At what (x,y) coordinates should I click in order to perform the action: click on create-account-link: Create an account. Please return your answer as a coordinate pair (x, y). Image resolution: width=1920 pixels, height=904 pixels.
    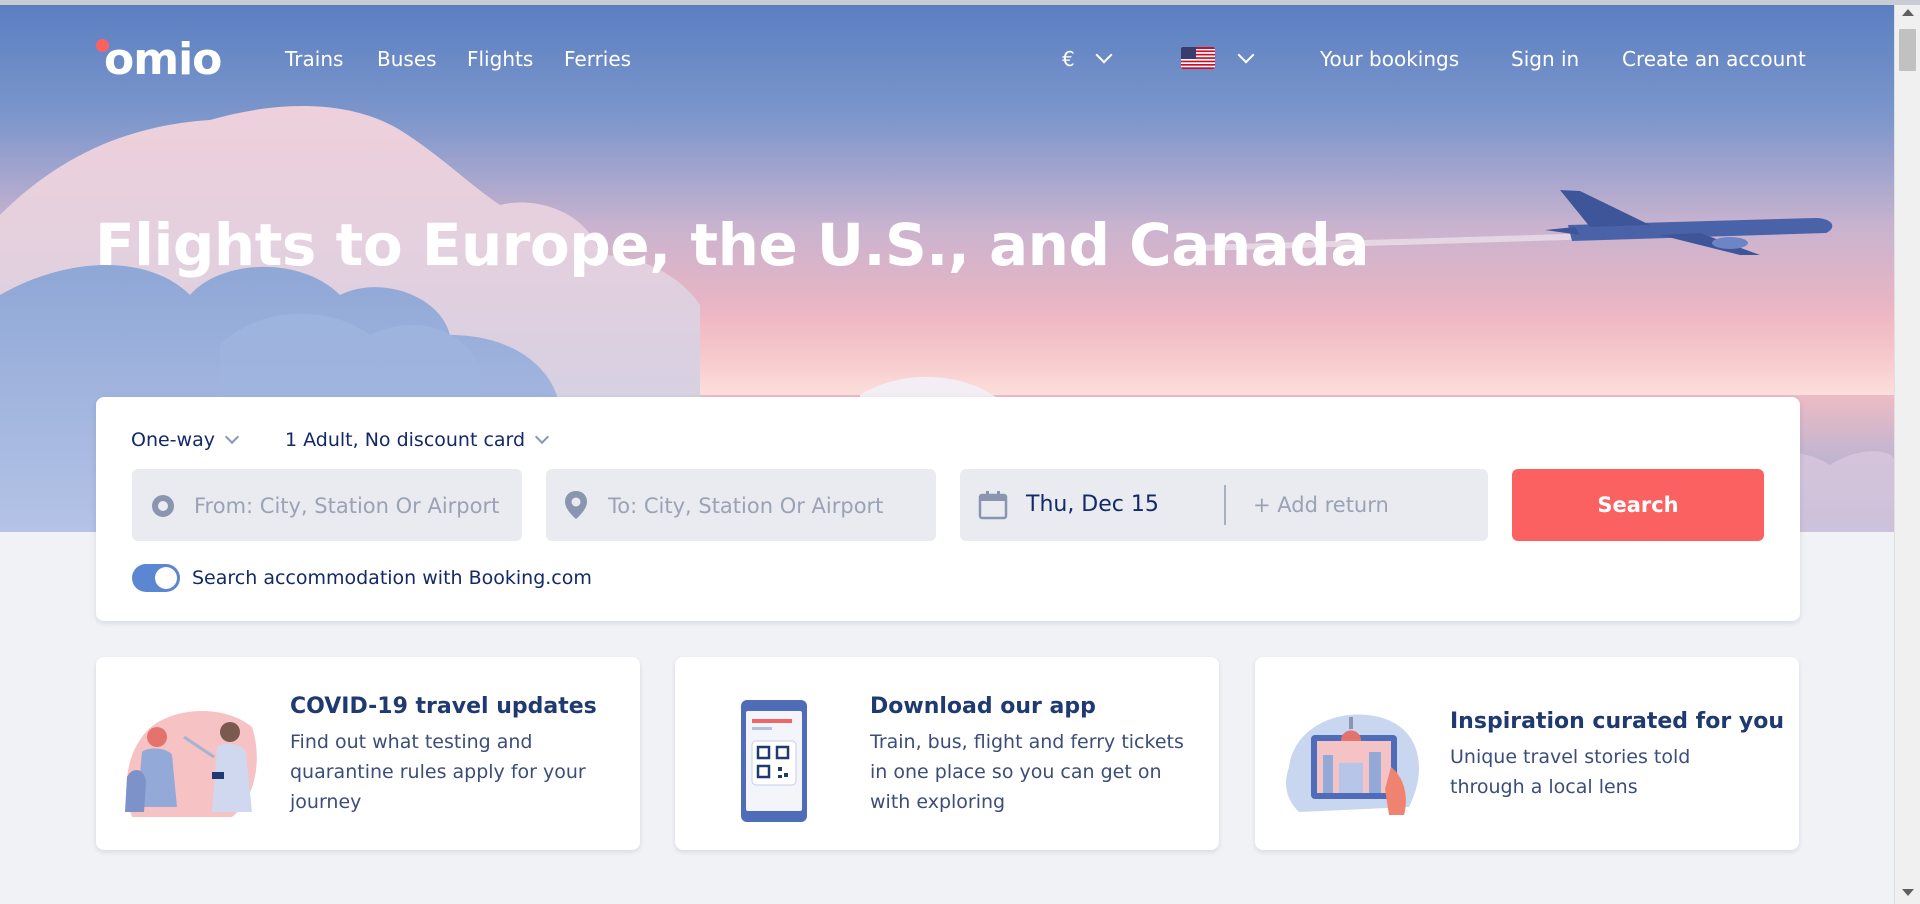
    Looking at the image, I should click on (1714, 59).